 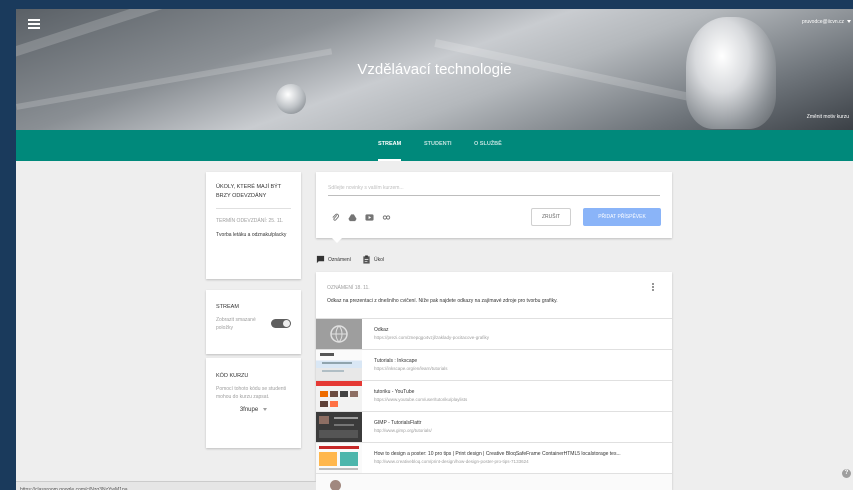 I want to click on class-code-selector: 3fnupe, so click(x=253, y=410).